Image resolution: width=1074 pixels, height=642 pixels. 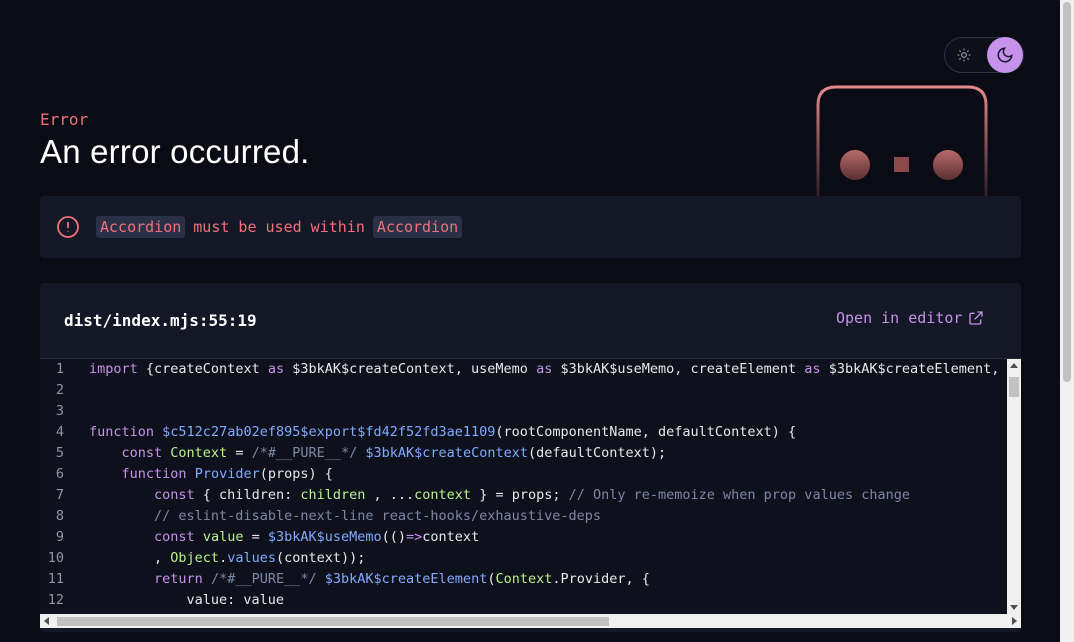 What do you see at coordinates (523, 390) in the screenshot?
I see `code-line: 2` at bounding box center [523, 390].